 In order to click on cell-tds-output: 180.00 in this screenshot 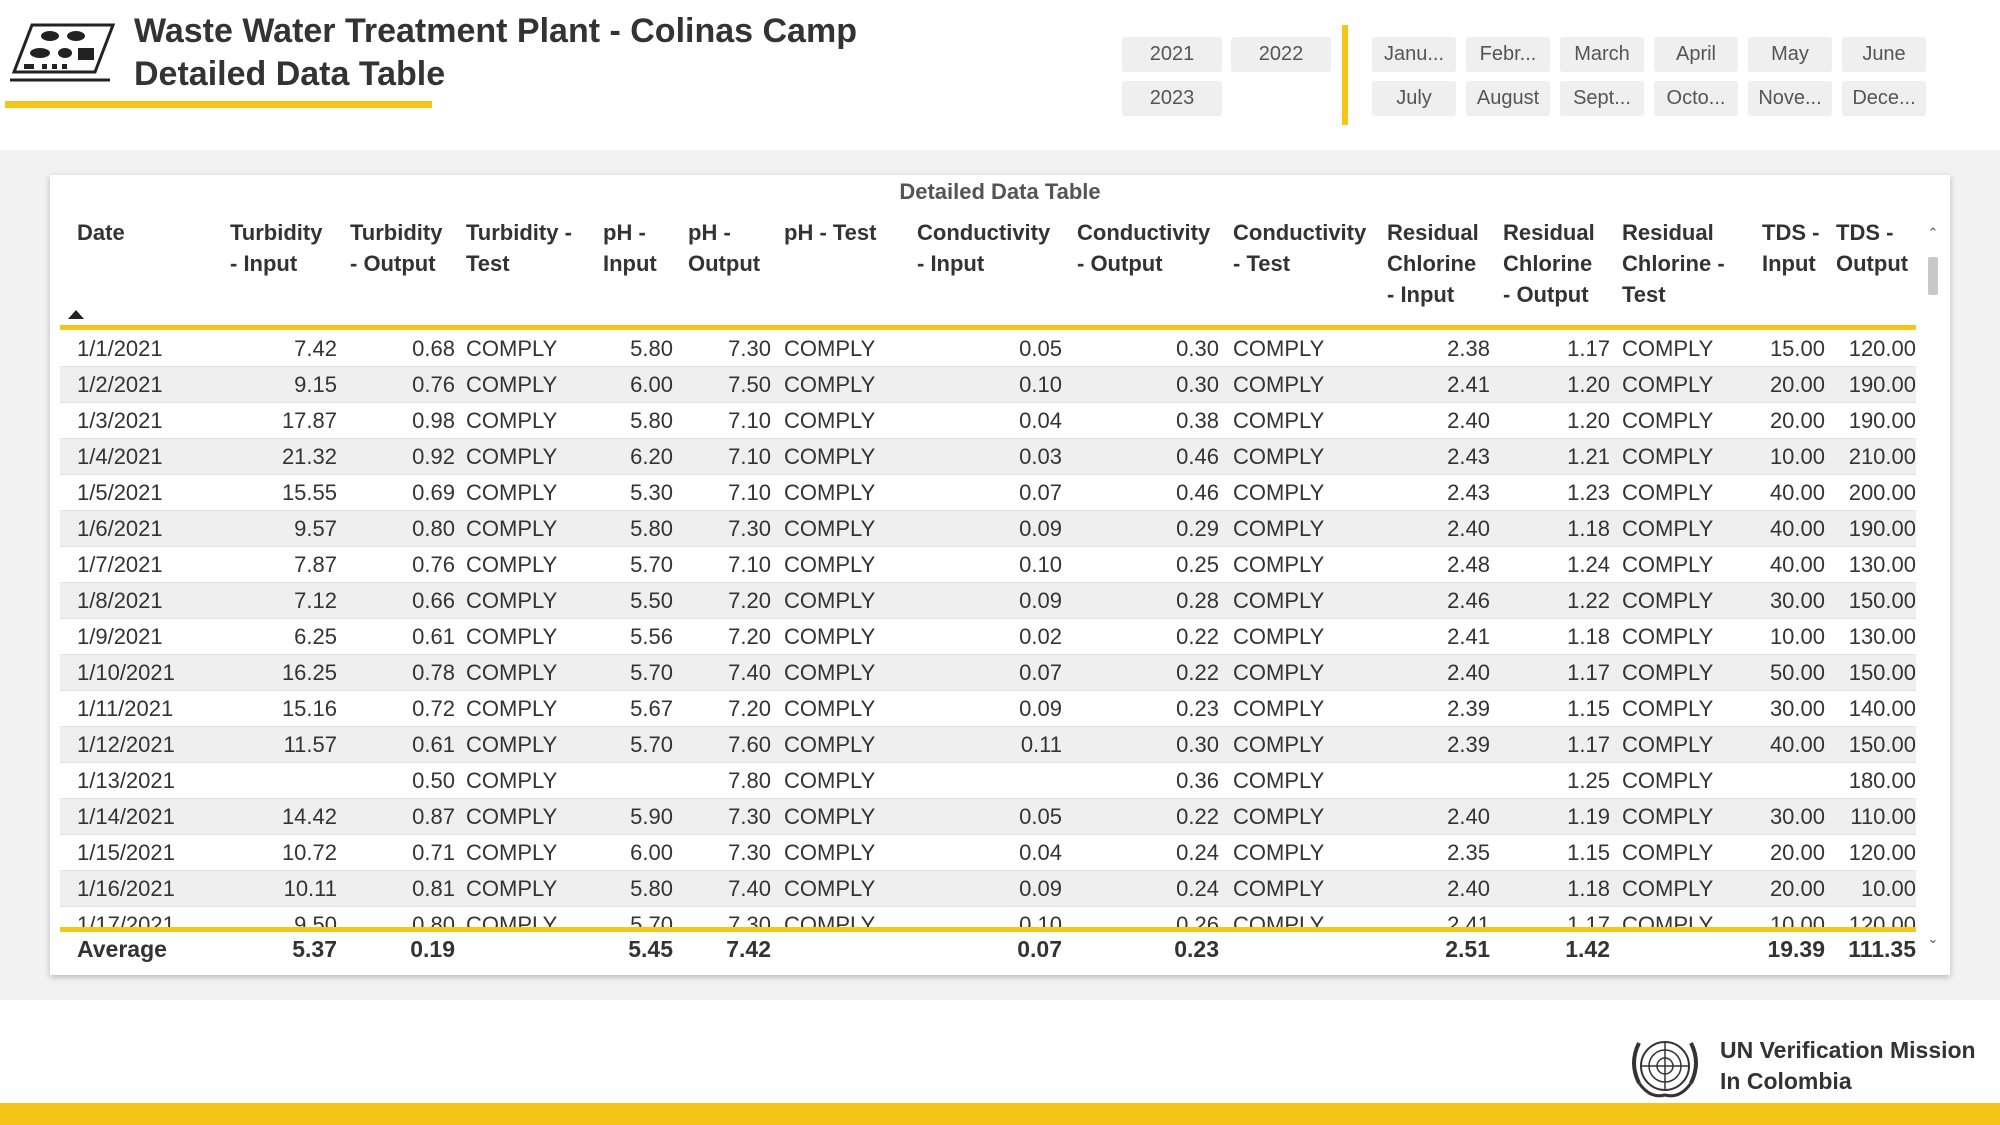, I will do `click(1882, 780)`.